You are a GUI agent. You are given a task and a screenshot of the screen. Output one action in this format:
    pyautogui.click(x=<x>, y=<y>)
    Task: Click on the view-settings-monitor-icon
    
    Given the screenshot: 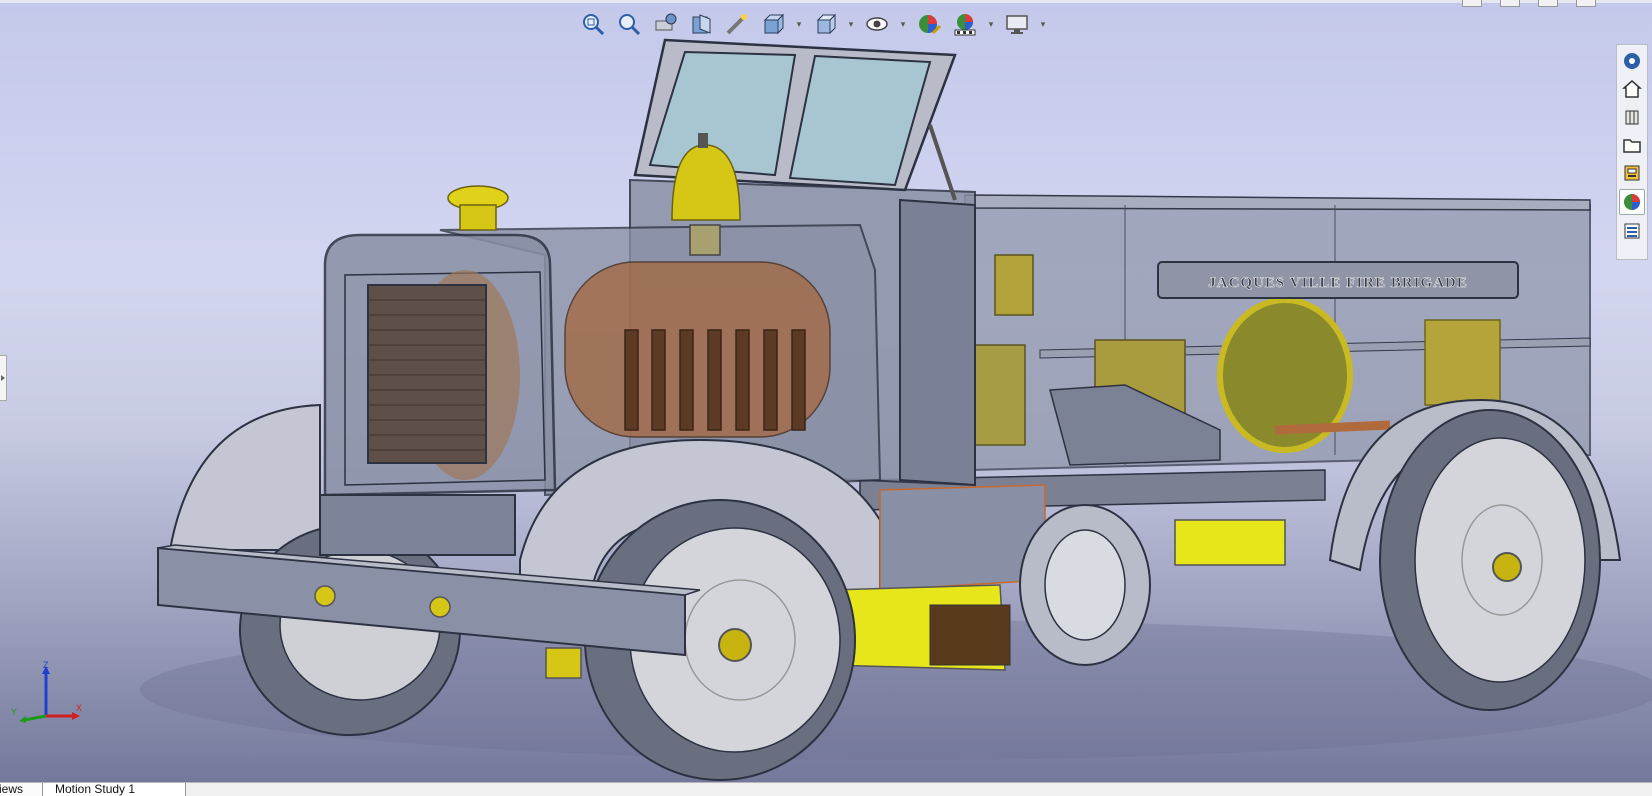 What is the action you would take?
    pyautogui.click(x=1017, y=24)
    